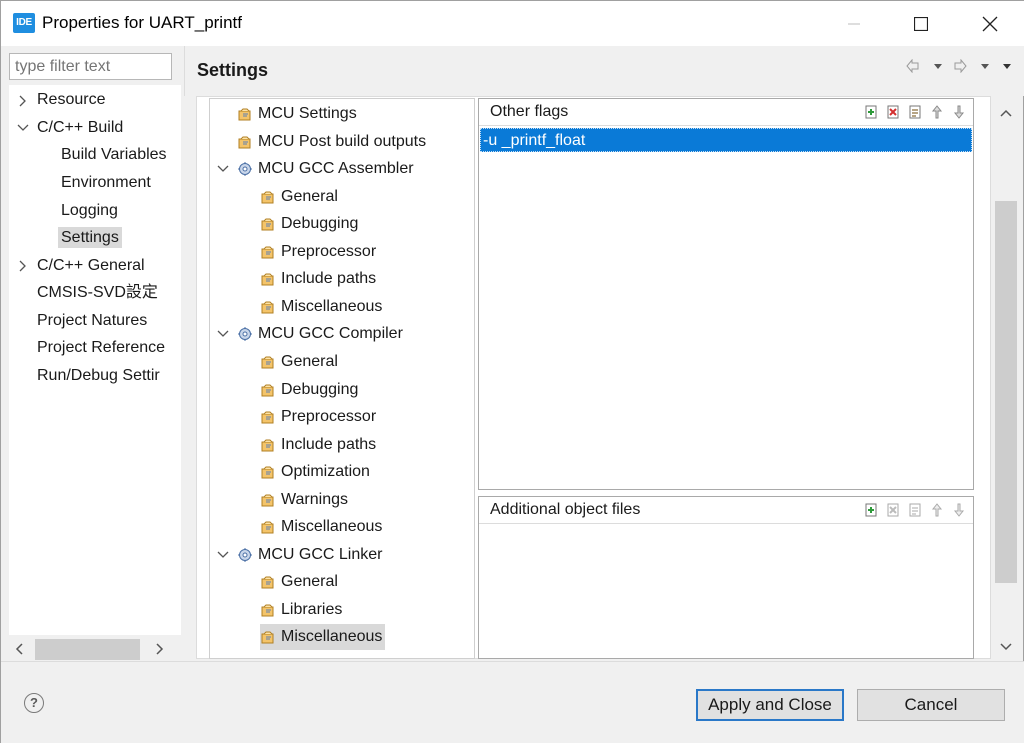  What do you see at coordinates (310, 224) in the screenshot?
I see `tree-item-asm-debugging: Debugging` at bounding box center [310, 224].